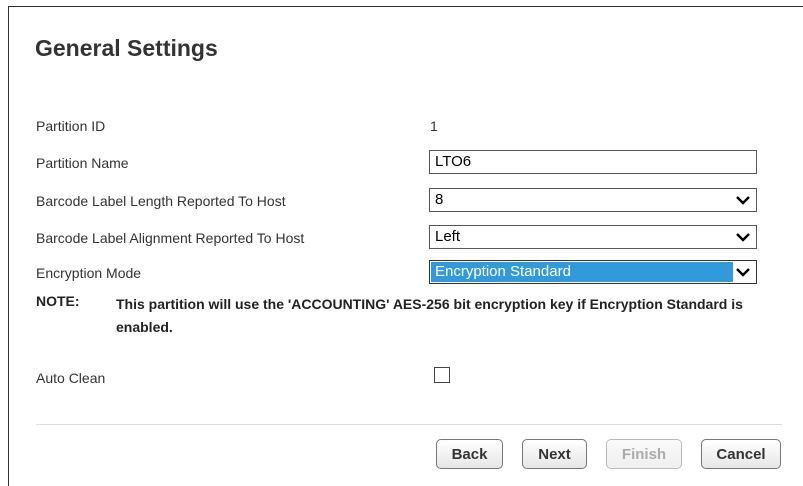 The height and width of the screenshot is (486, 803). What do you see at coordinates (434, 126) in the screenshot?
I see `partition-id-value: 1` at bounding box center [434, 126].